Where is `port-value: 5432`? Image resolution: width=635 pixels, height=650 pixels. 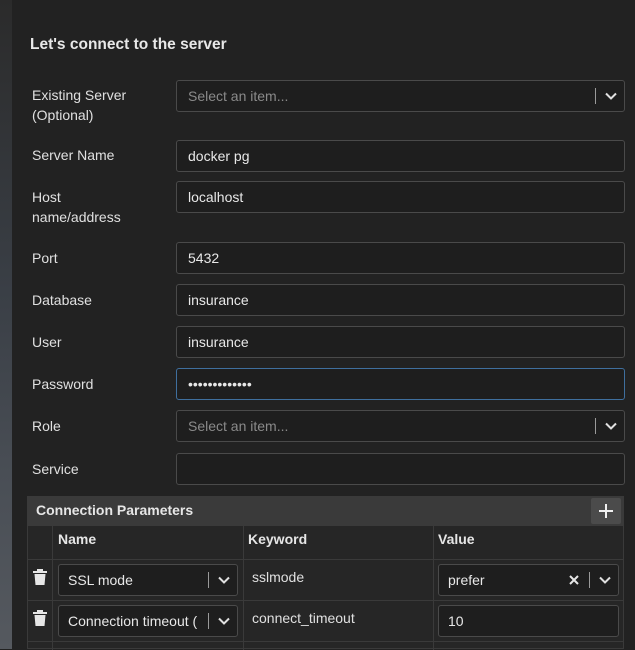
port-value: 5432 is located at coordinates (204, 258).